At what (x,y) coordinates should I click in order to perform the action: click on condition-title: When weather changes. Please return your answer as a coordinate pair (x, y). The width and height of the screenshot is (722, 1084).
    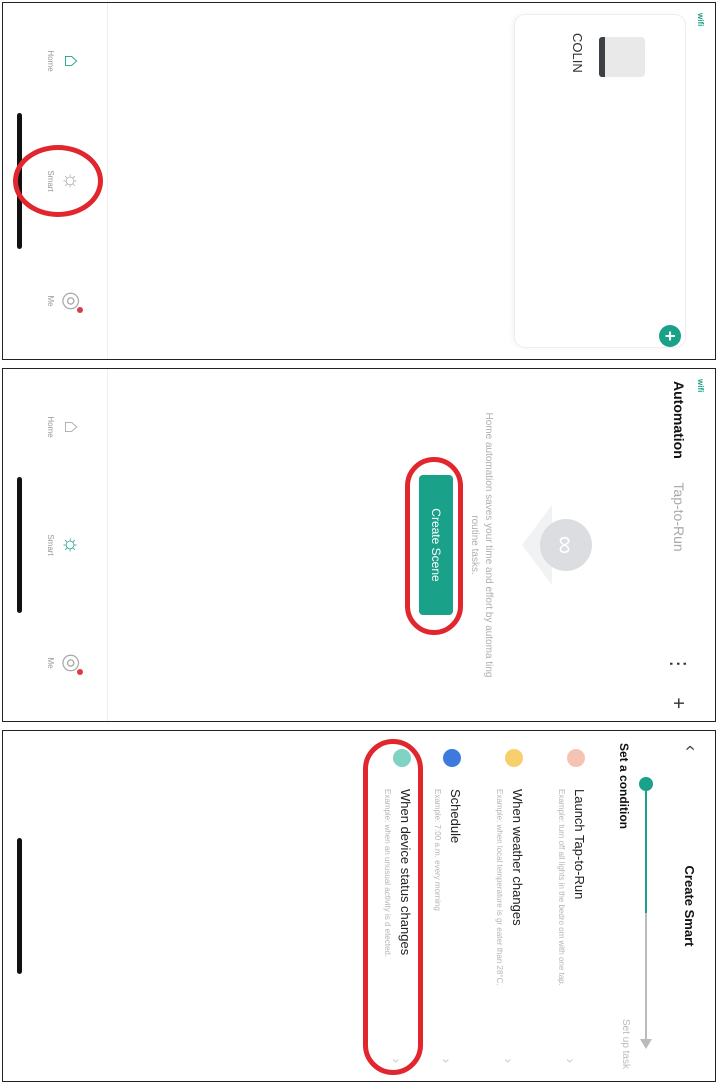
    Looking at the image, I should click on (517, 857).